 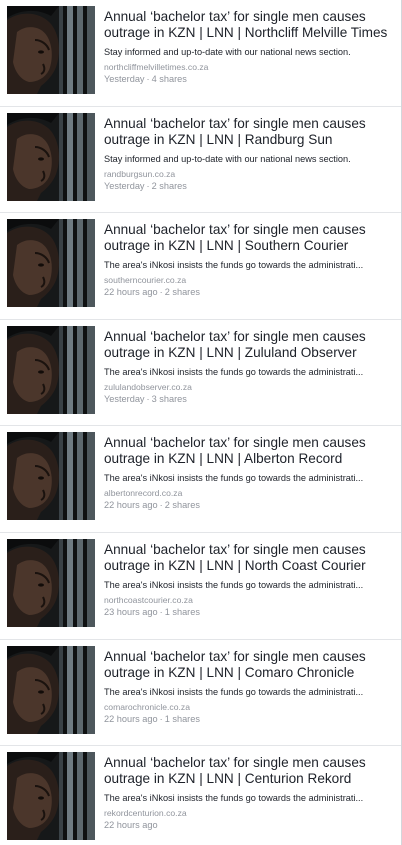 What do you see at coordinates (148, 386) in the screenshot?
I see `source-domain: zululandobserver.co.za` at bounding box center [148, 386].